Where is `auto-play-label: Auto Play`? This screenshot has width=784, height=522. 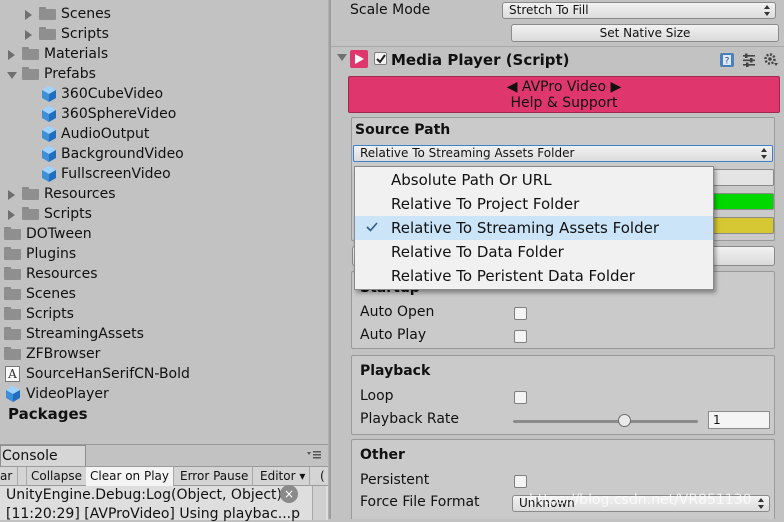 auto-play-label: Auto Play is located at coordinates (393, 335).